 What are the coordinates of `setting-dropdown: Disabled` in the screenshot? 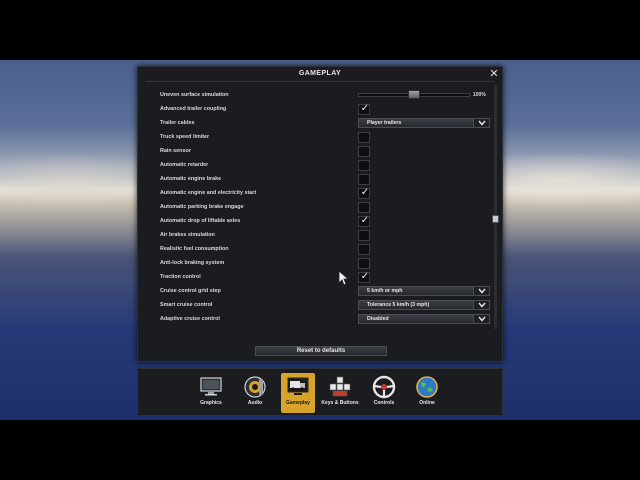 It's located at (424, 319).